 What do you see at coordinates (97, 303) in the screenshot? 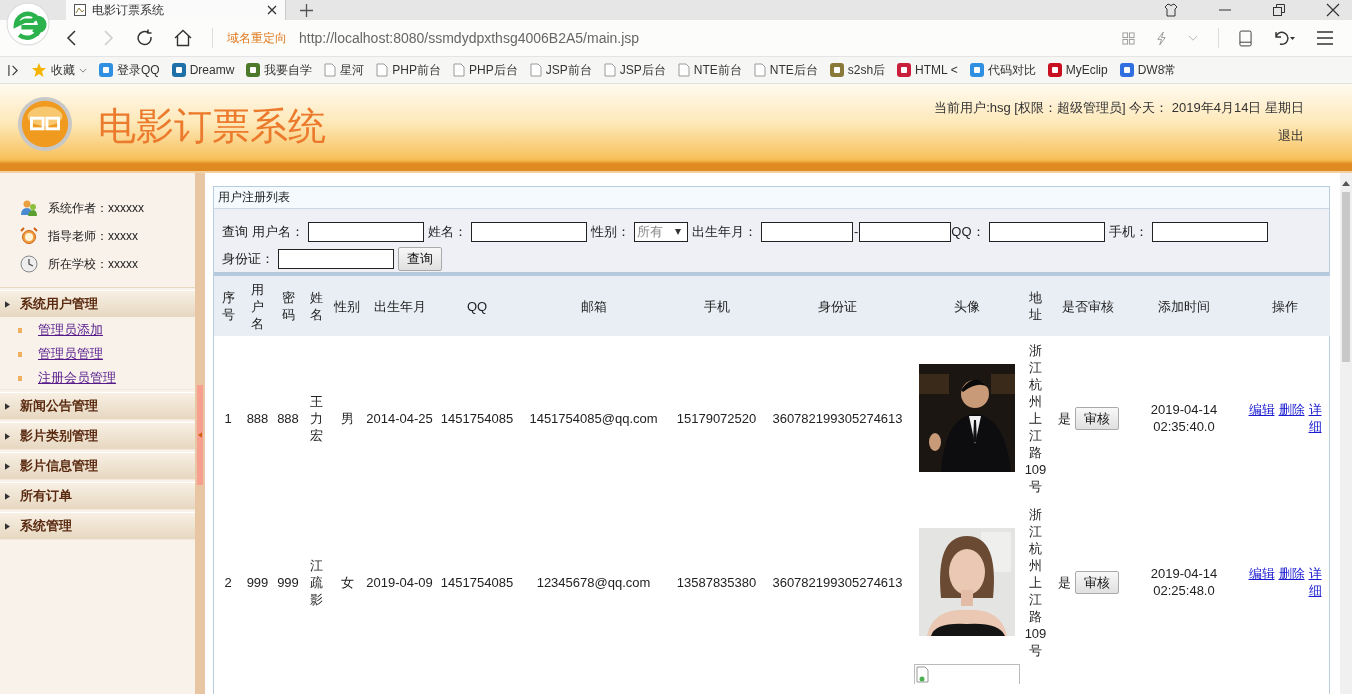
I see `menu-group-header: 系统用户管理` at bounding box center [97, 303].